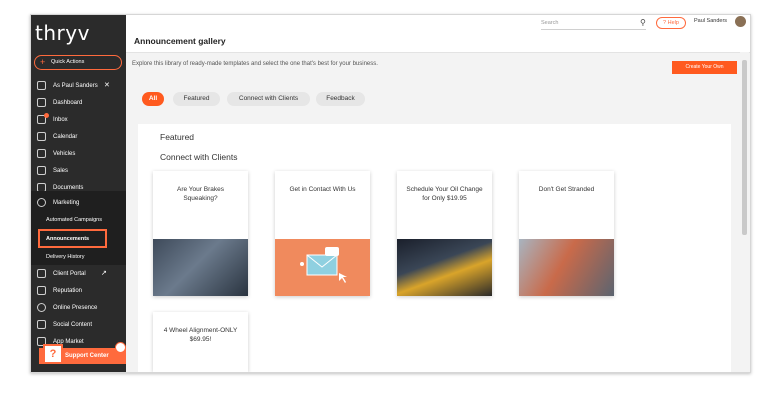  Describe the element at coordinates (444, 267) in the screenshot. I see `card-image-oil` at that location.